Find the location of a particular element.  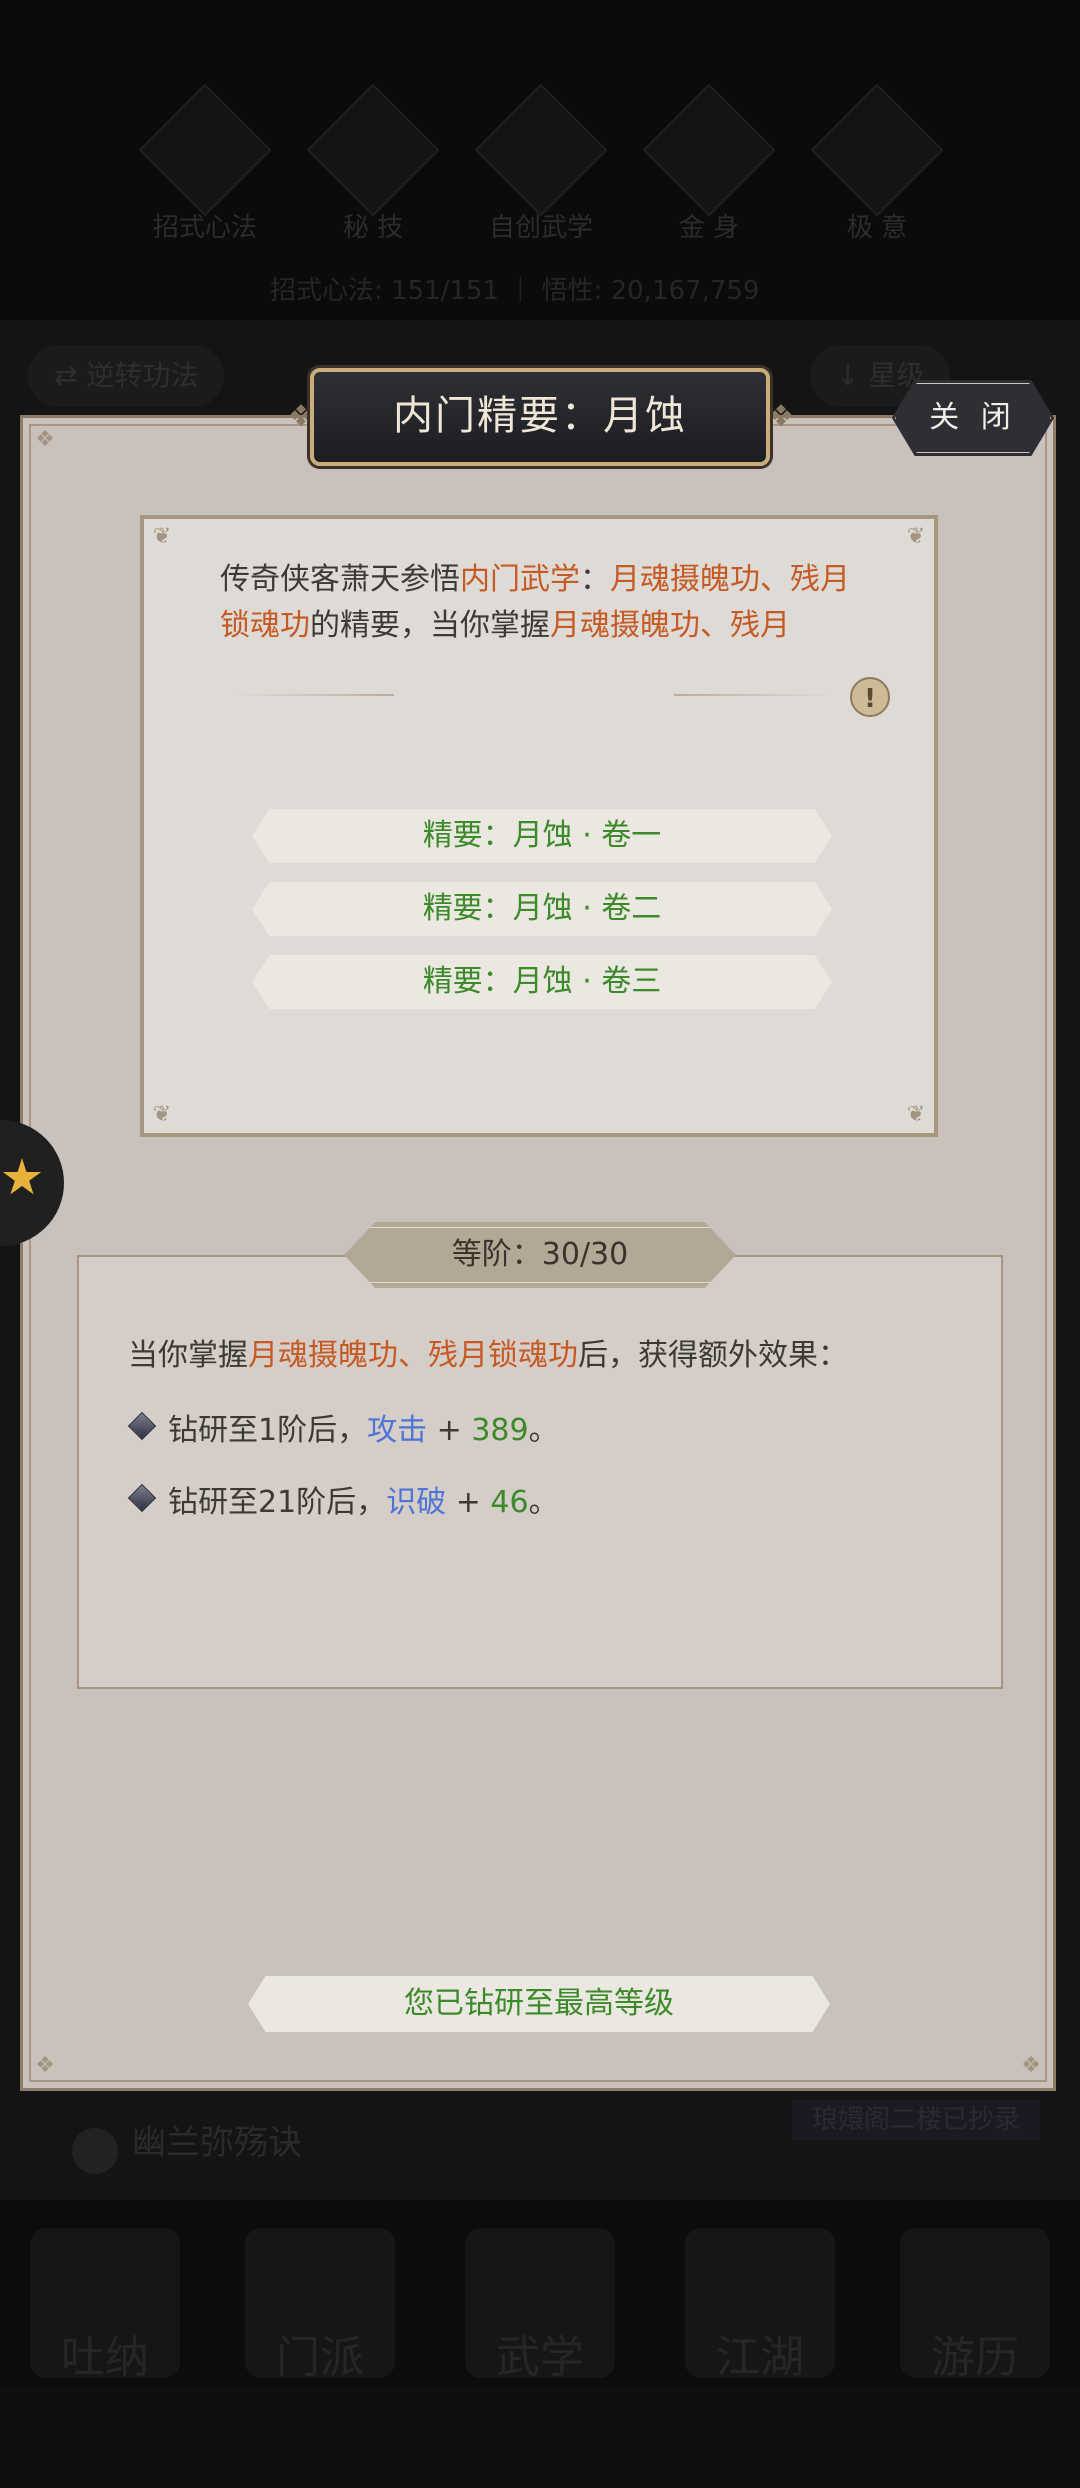

desc-text: 的精要，当你掌握 is located at coordinates (430, 625).